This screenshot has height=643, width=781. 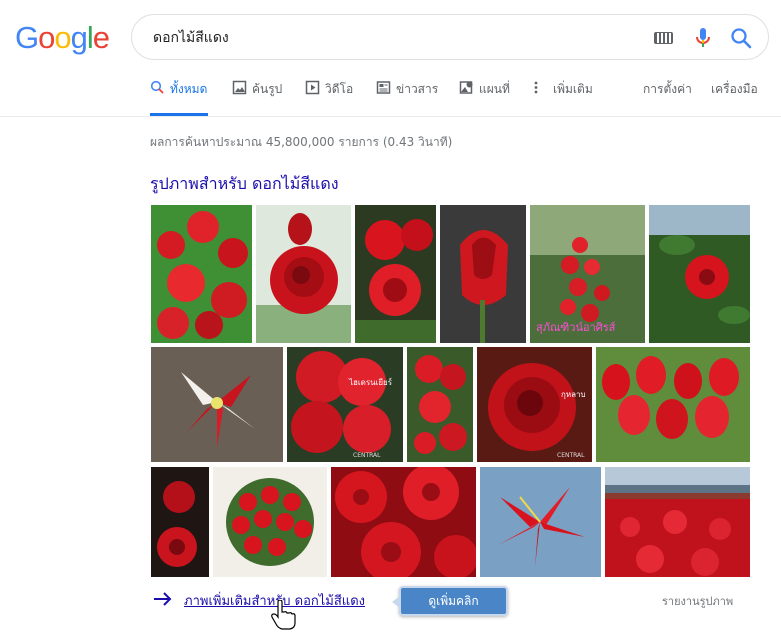 I want to click on report-images-link: รายงานรูปภาพ, so click(x=697, y=601).